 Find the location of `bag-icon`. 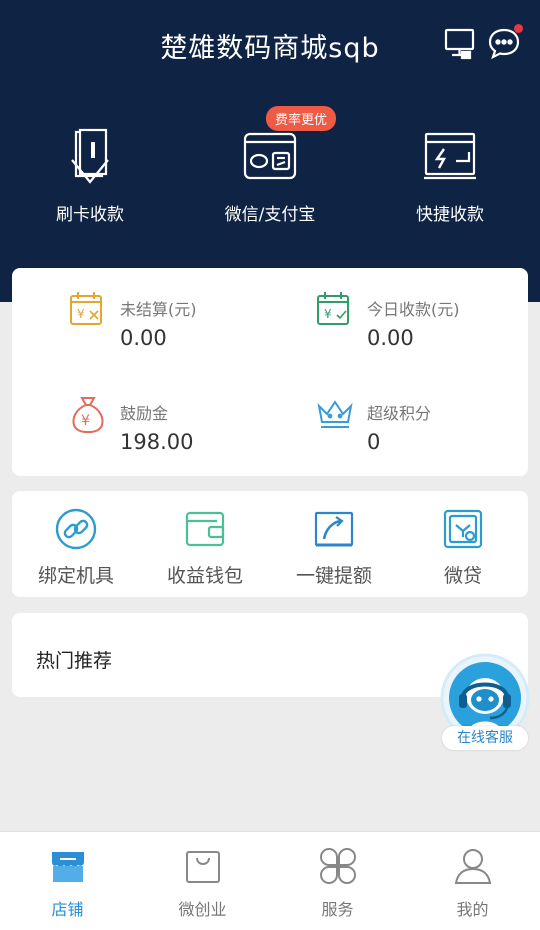

bag-icon is located at coordinates (202, 867).